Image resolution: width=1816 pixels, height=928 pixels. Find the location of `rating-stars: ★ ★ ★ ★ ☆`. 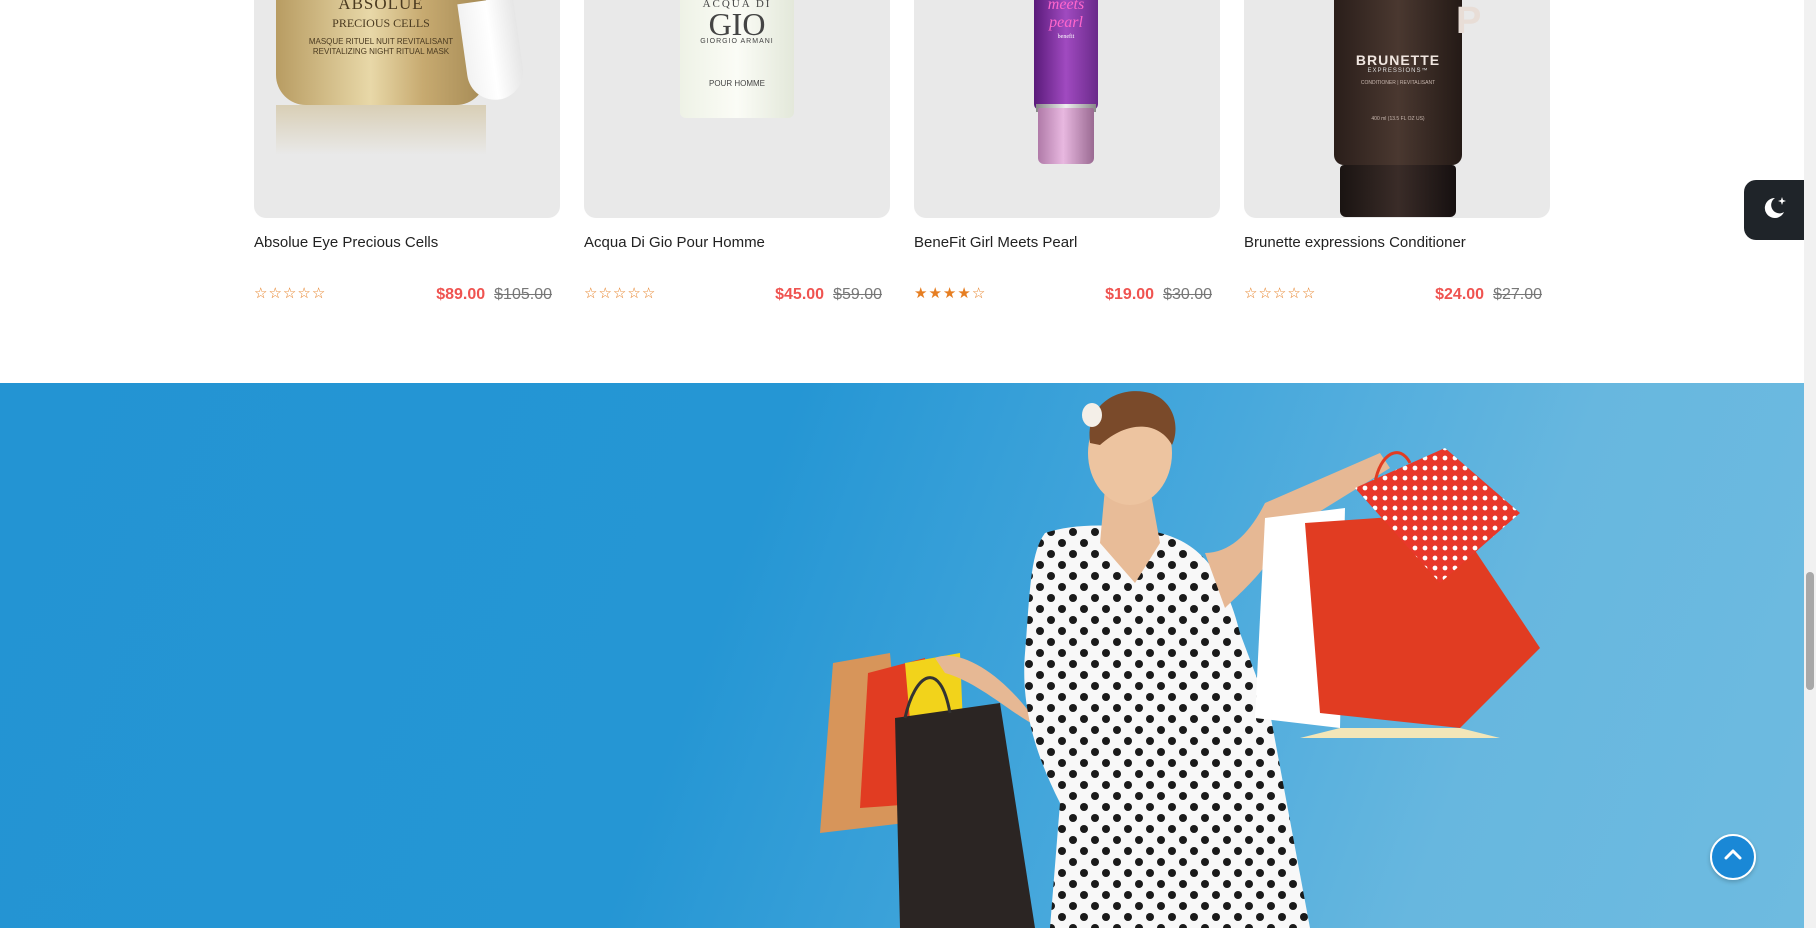

rating-stars: ★ ★ ★ ★ ☆ is located at coordinates (949, 294).